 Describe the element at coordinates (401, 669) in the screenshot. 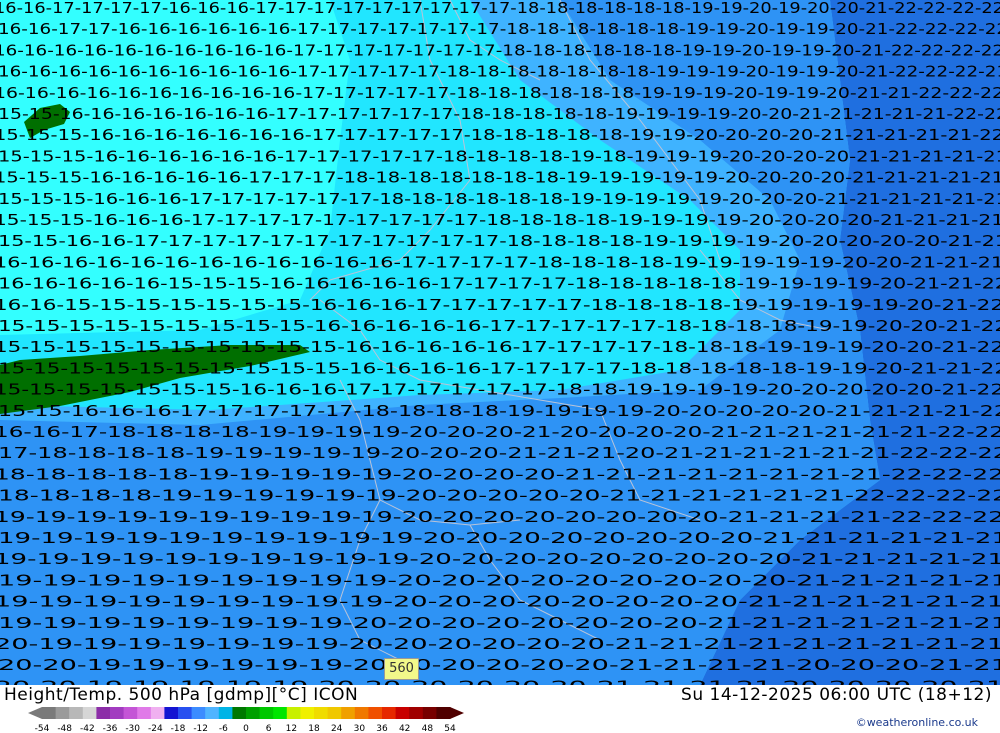

I see `geopotential-label-560: 560` at that location.